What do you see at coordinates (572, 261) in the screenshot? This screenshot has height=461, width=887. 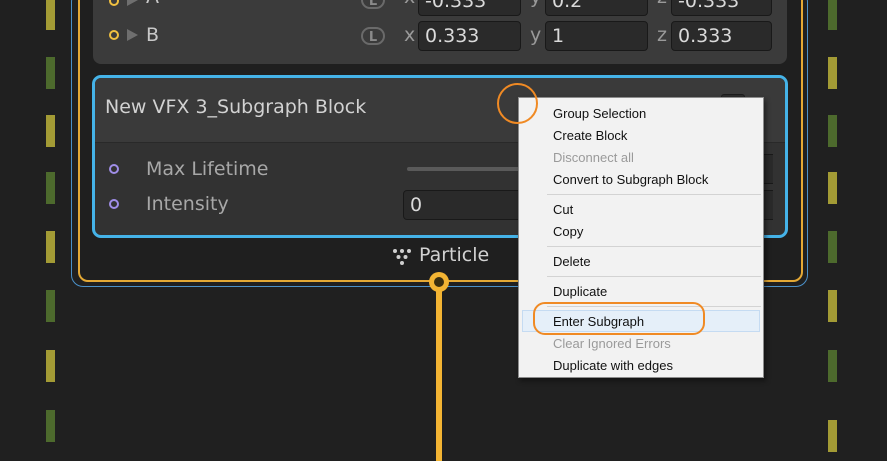 I see `menu-item-delete: Delete` at bounding box center [572, 261].